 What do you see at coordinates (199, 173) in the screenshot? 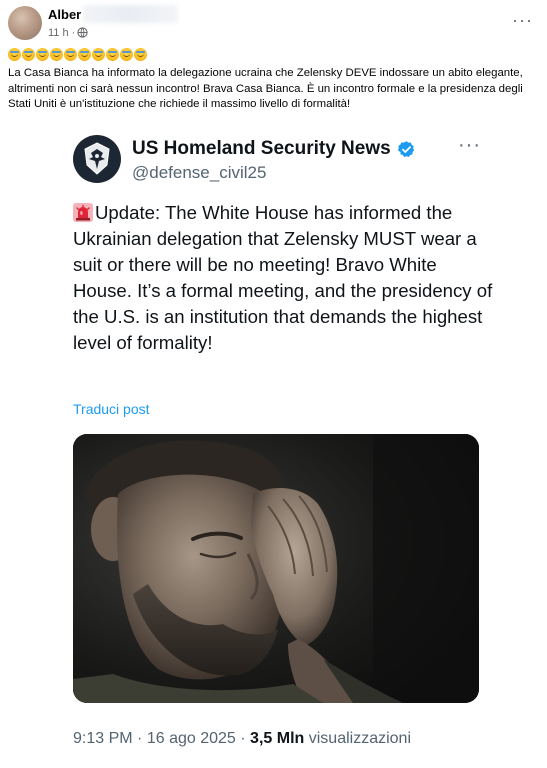
I see `tweet-handle: @defense_civil25` at bounding box center [199, 173].